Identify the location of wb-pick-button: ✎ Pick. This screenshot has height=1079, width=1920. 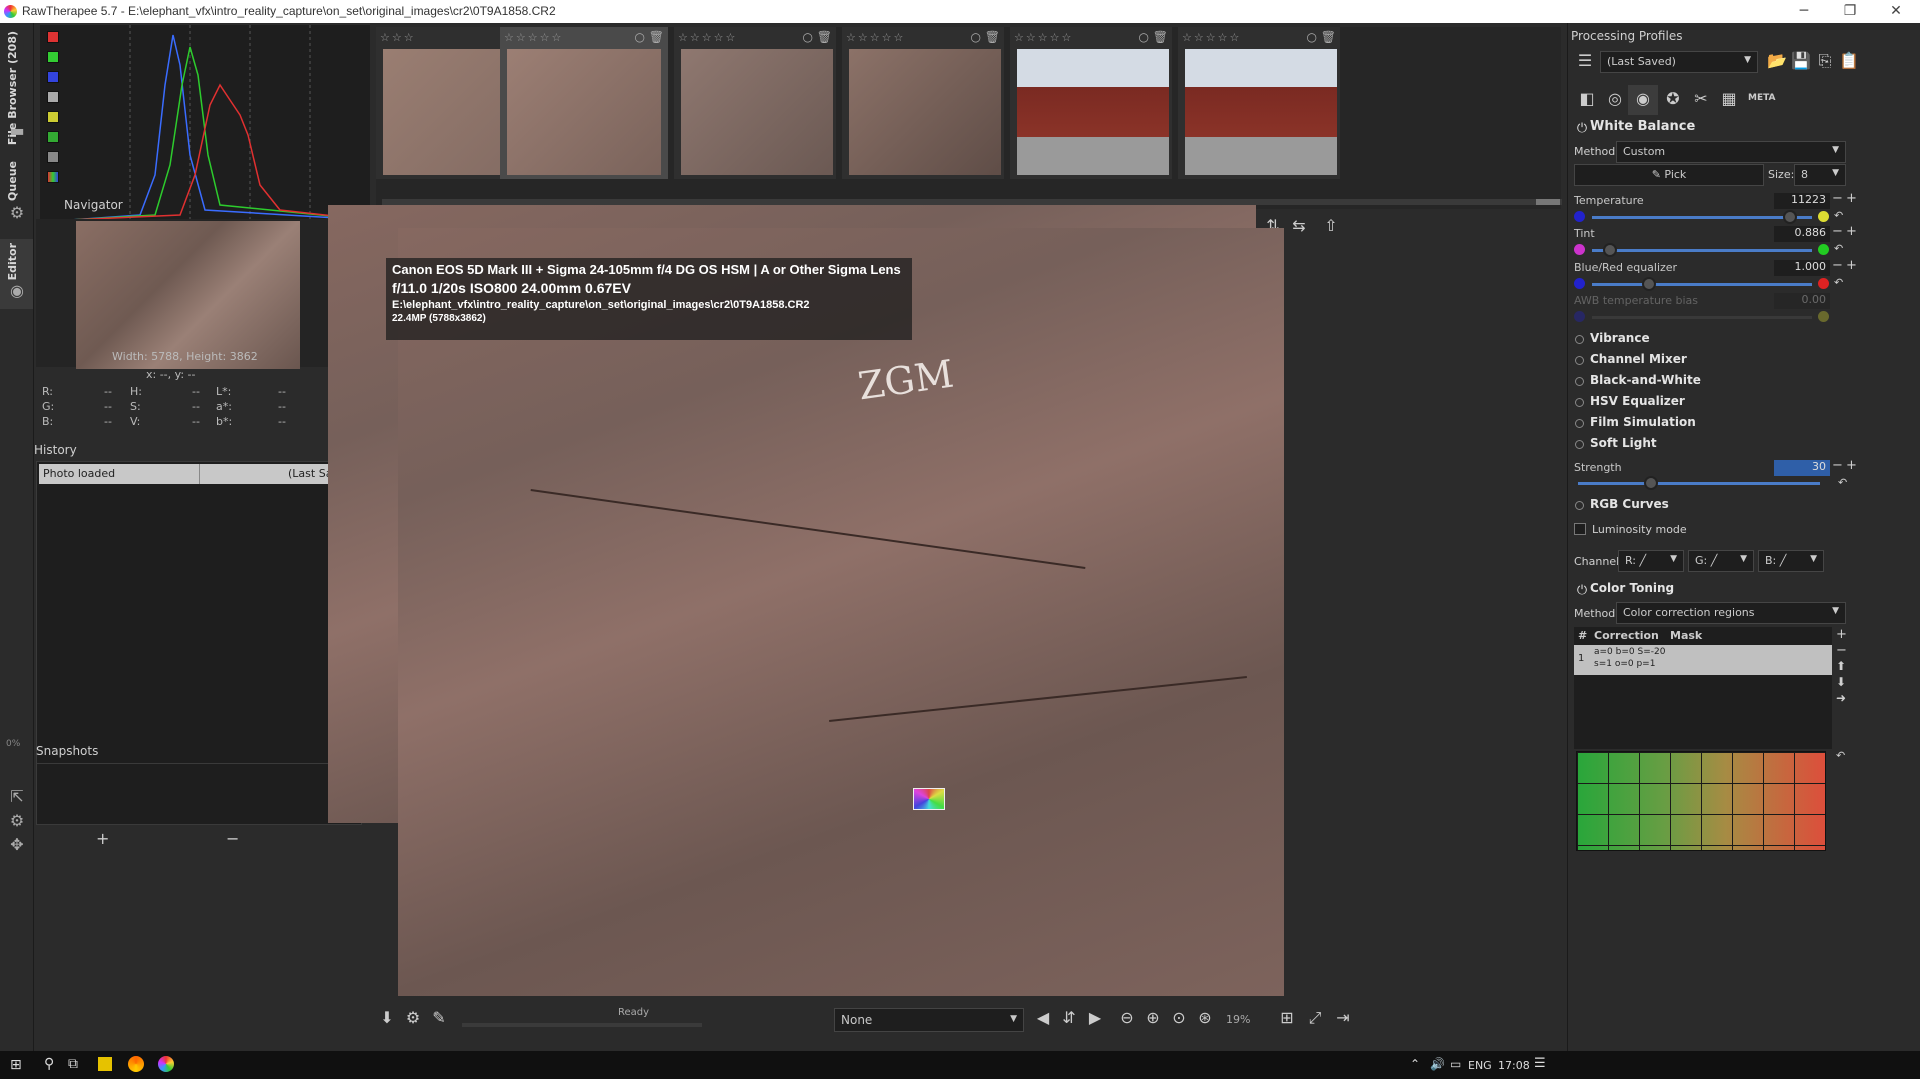
(1669, 175).